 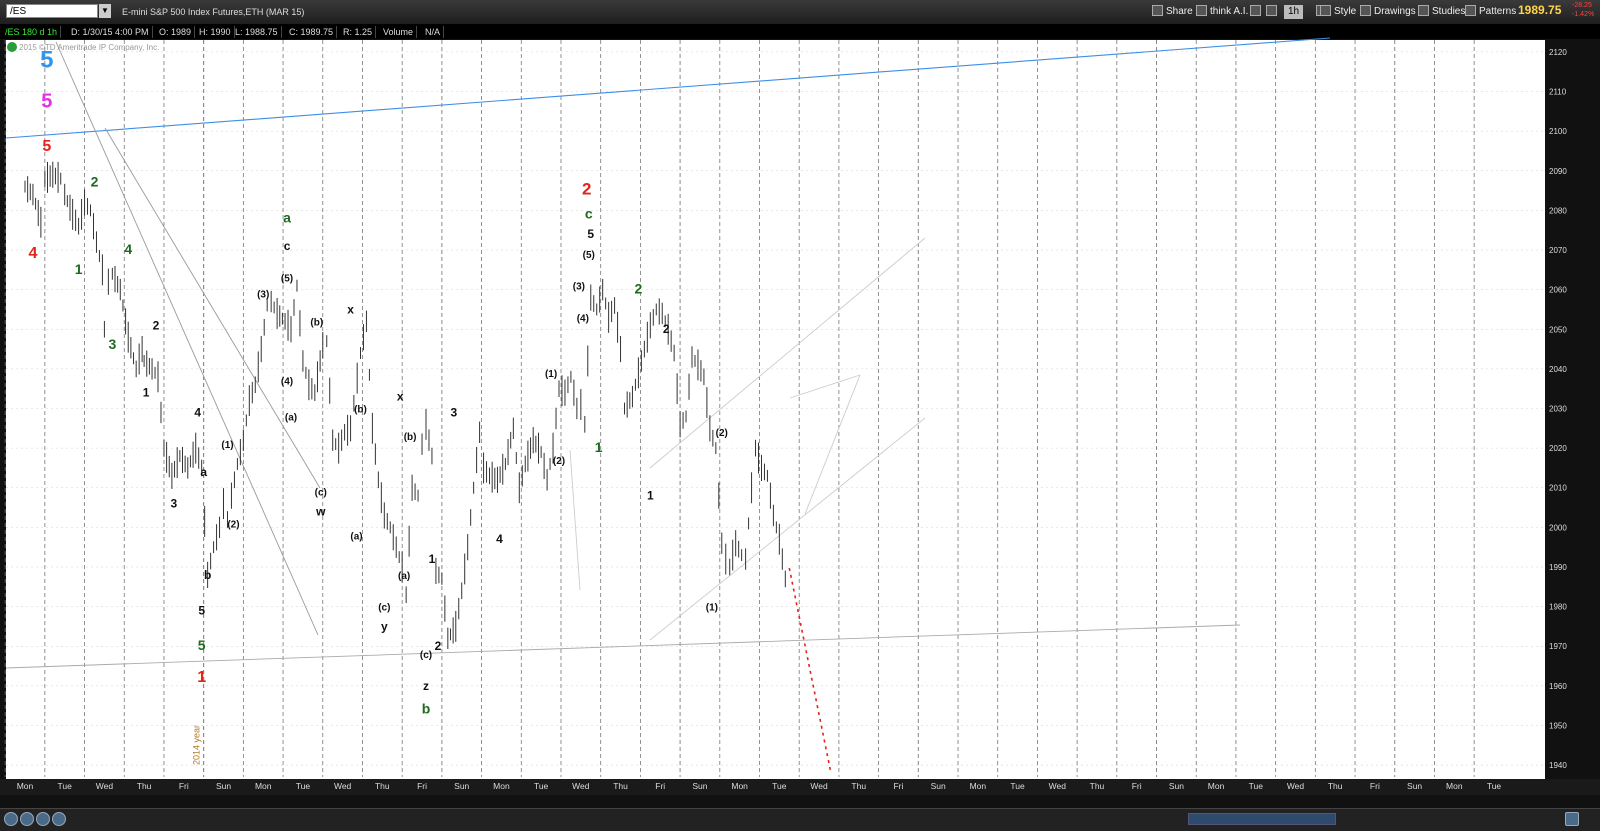 What do you see at coordinates (1262, 819) in the screenshot?
I see `time-scrollbar` at bounding box center [1262, 819].